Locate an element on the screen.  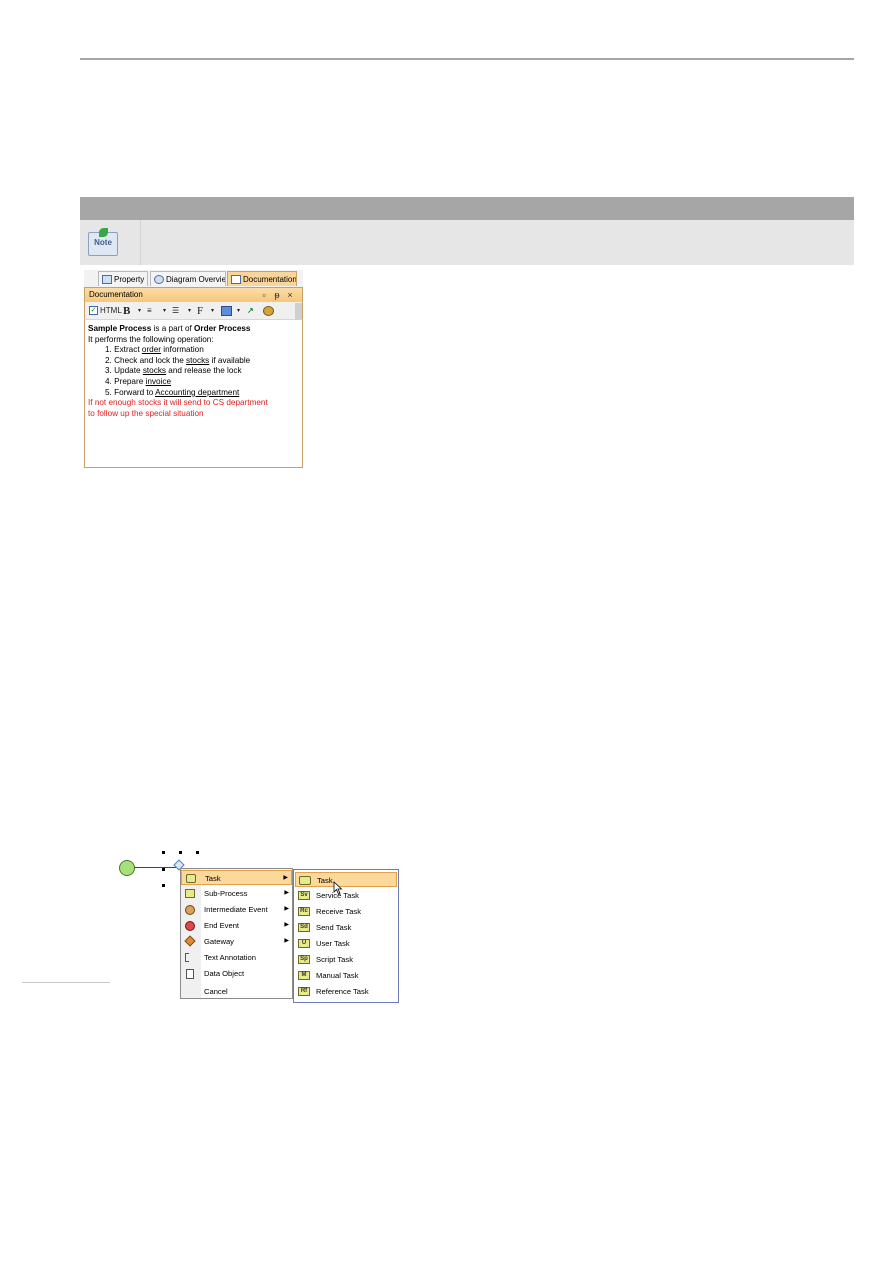
tab-strip: Property Diagram Overview Documentation is located at coordinates (193, 279).